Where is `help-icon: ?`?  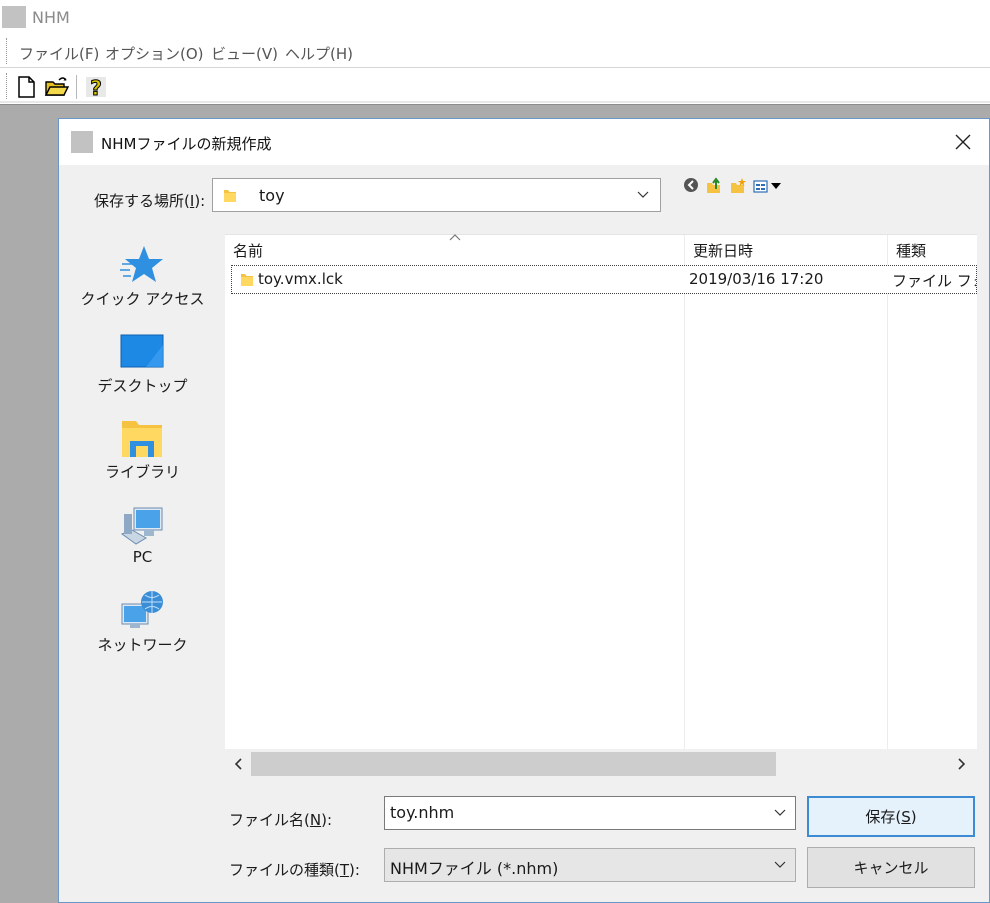 help-icon: ? is located at coordinates (96, 88).